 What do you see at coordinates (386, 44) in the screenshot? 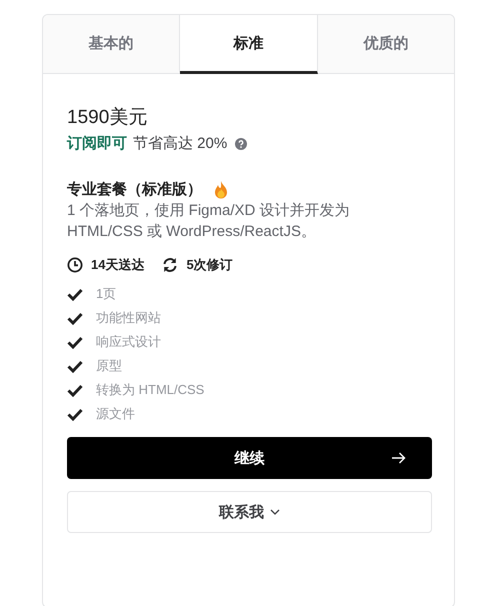
I see `plan-tab: 优质的` at bounding box center [386, 44].